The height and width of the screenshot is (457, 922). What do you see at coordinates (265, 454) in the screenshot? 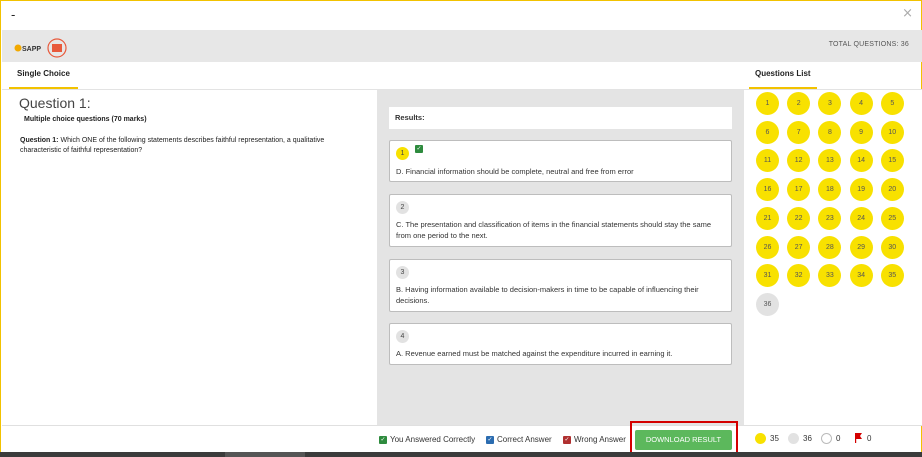
I see `taskbar-segment` at bounding box center [265, 454].